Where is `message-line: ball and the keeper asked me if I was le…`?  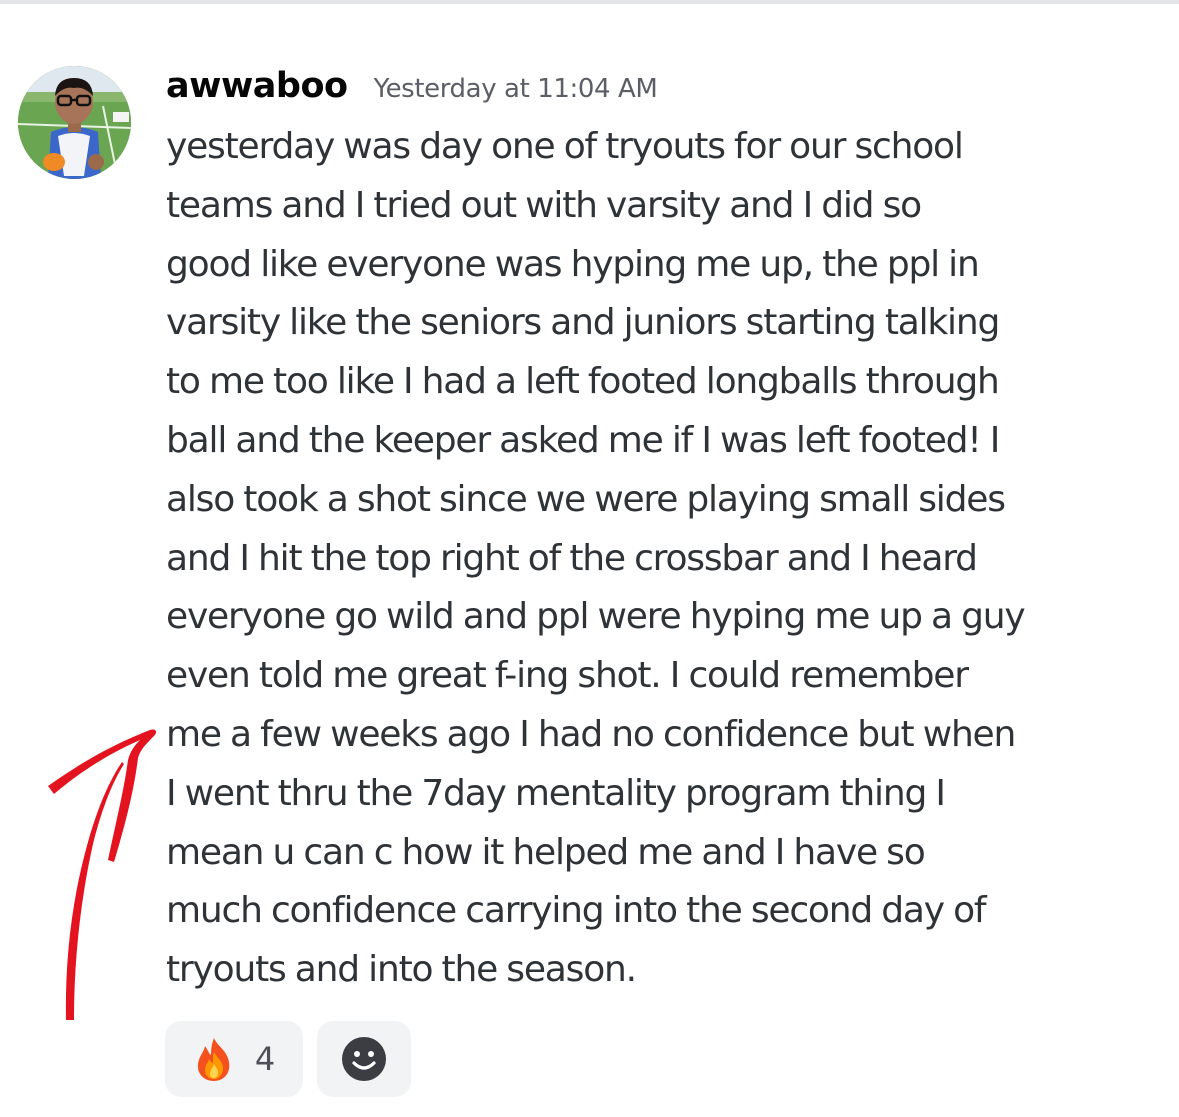 message-line: ball and the keeper asked me if I was le… is located at coordinates (583, 440).